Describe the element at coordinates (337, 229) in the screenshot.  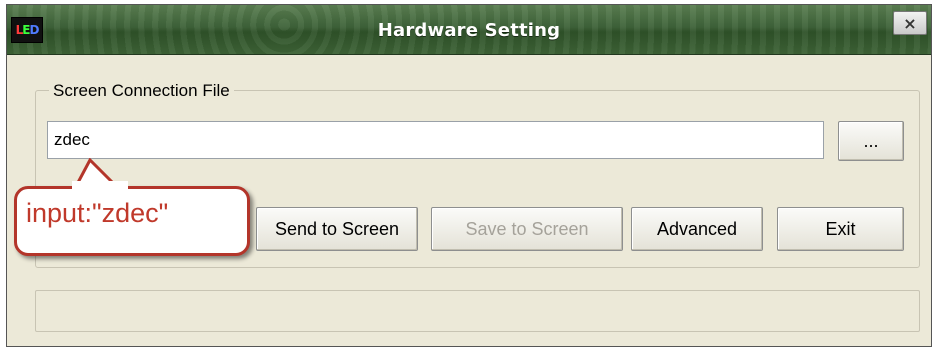
I see `send-to-screen-button: Send to Screen` at that location.